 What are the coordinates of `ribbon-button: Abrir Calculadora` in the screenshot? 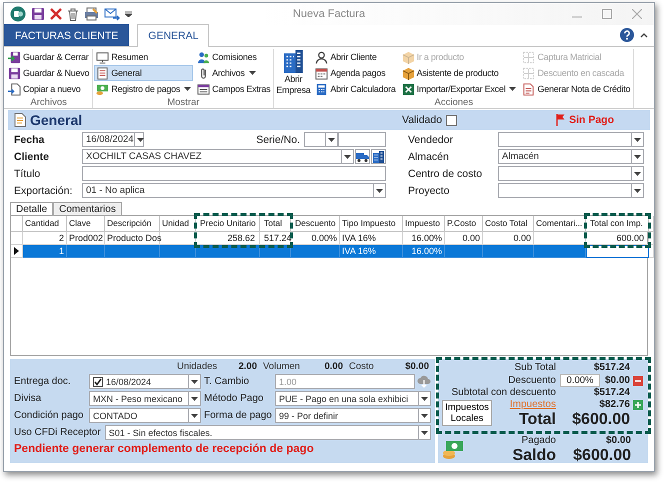 It's located at (355, 89).